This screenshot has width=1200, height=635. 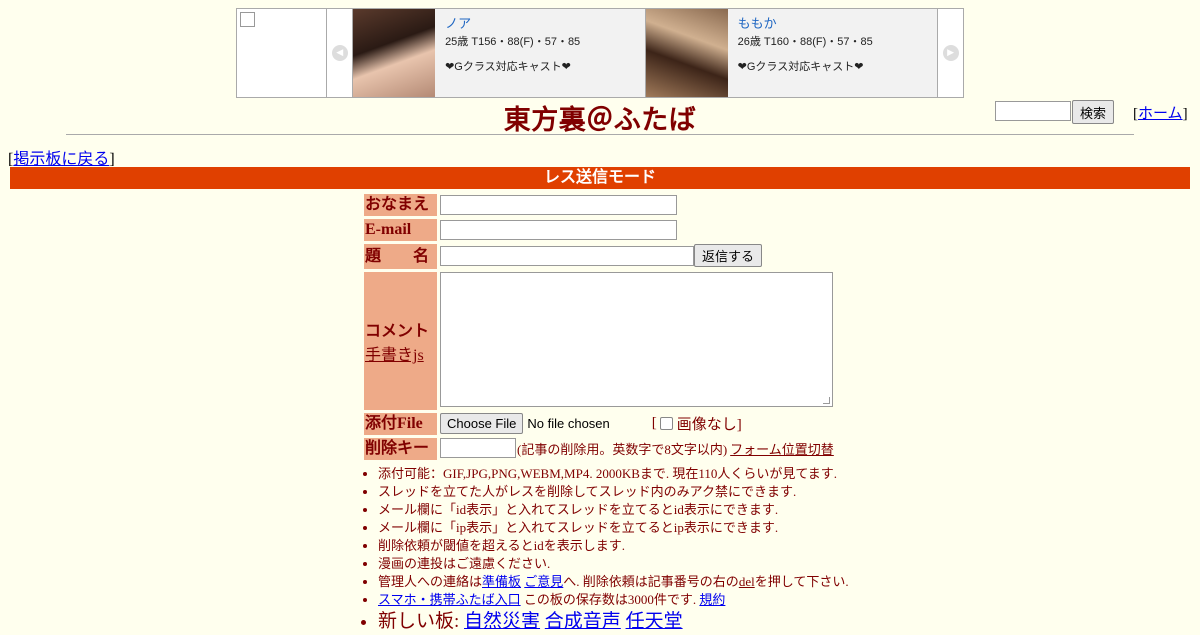 I want to click on back-link-wrapper: [掲示板に戻る], so click(x=61, y=157).